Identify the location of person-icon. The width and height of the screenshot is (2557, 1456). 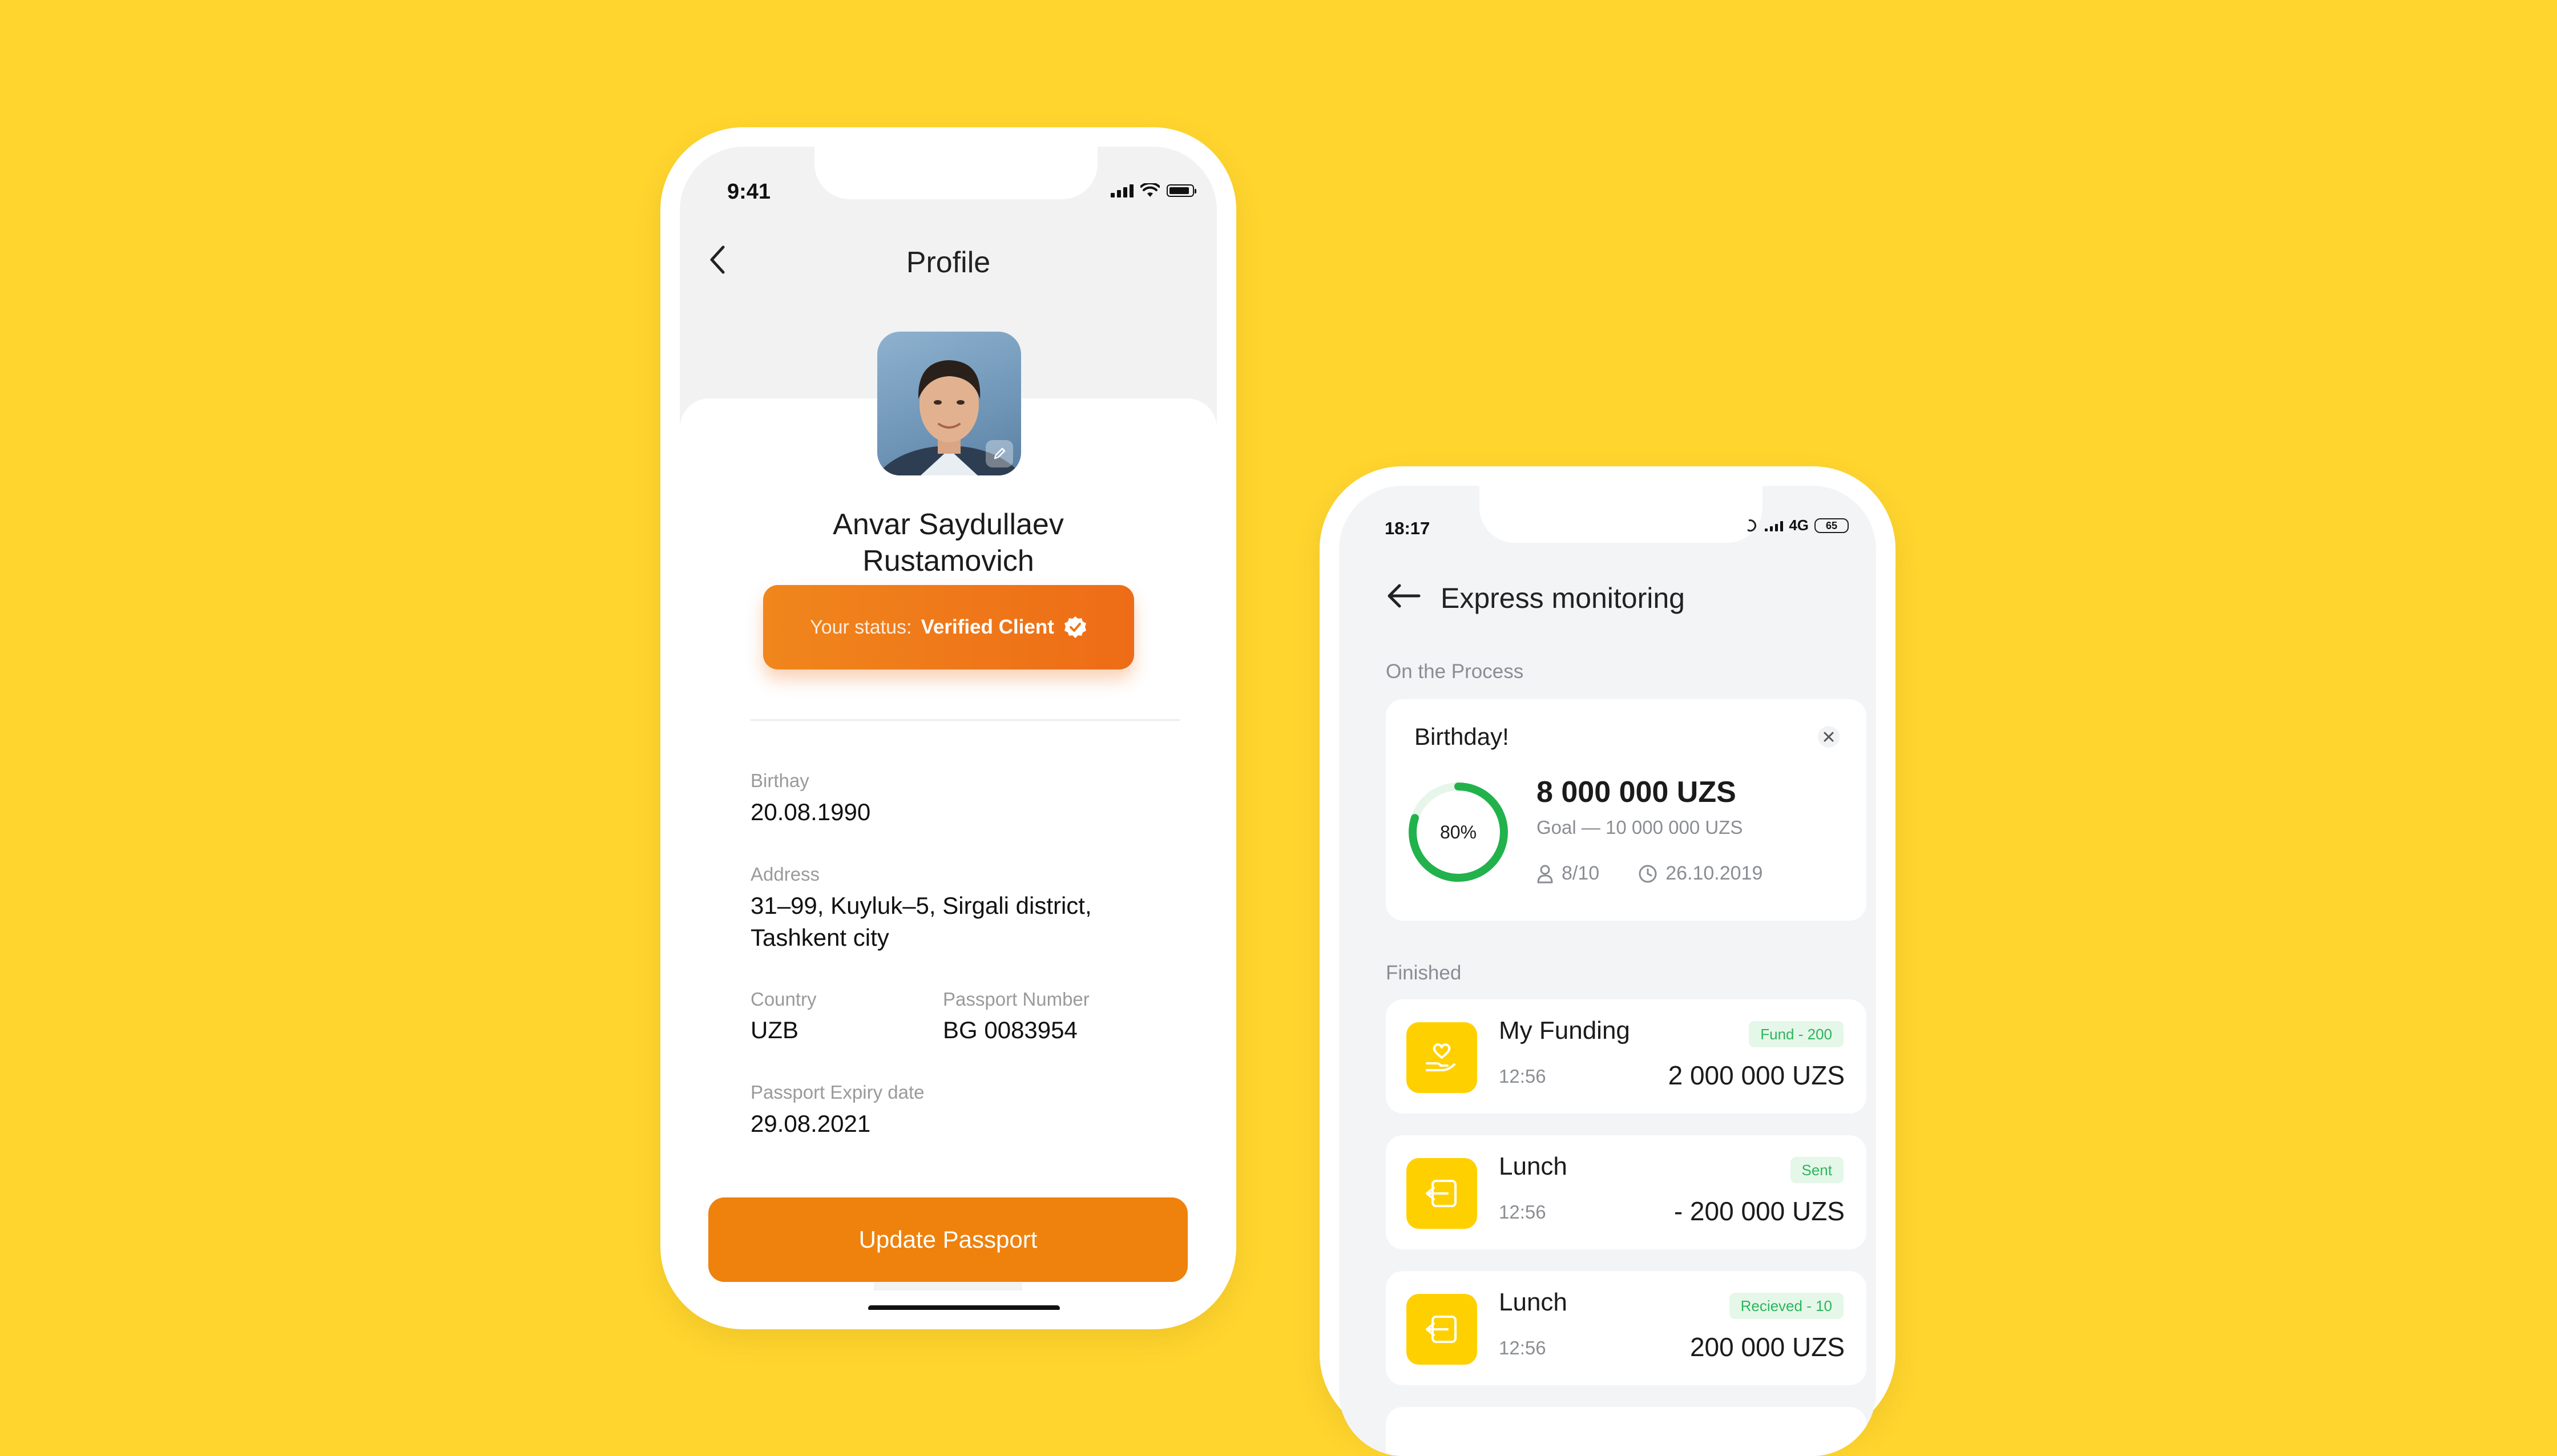
(1545, 874).